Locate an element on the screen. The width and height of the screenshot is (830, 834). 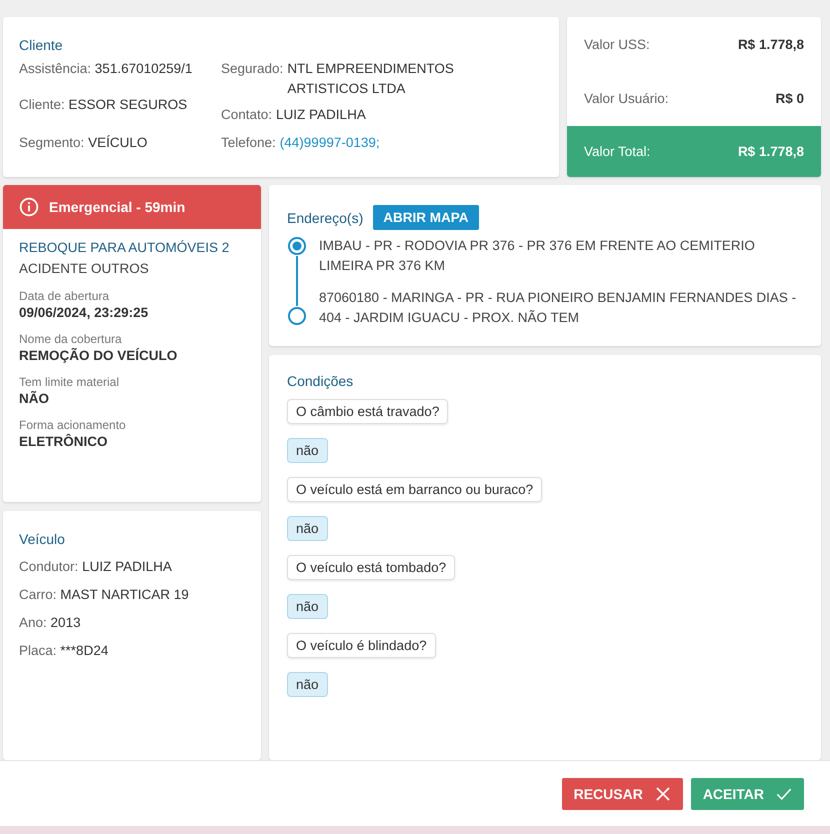
question-bubble: O veículo está em barranco ou buraco? is located at coordinates (414, 489).